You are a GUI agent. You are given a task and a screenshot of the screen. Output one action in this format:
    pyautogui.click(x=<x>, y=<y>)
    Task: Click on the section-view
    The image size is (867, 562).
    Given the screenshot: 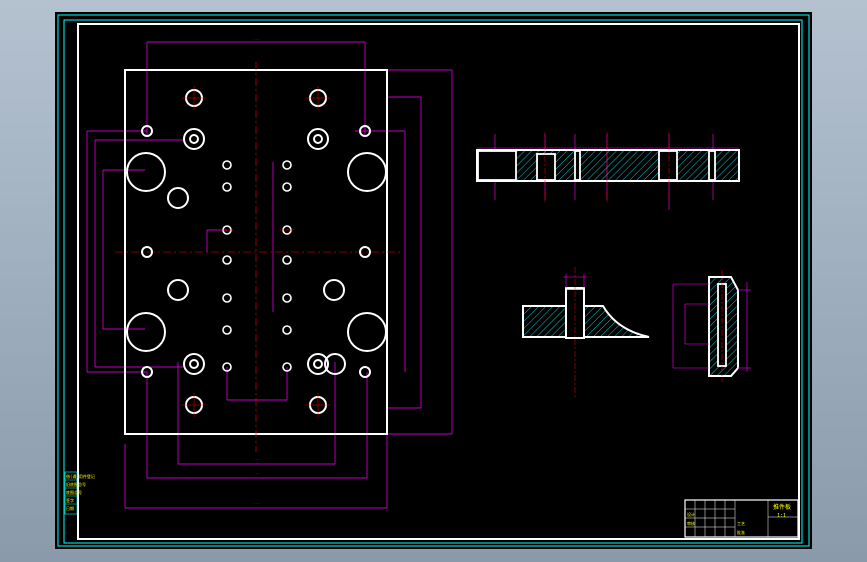 What is the action you would take?
    pyautogui.click(x=608, y=171)
    